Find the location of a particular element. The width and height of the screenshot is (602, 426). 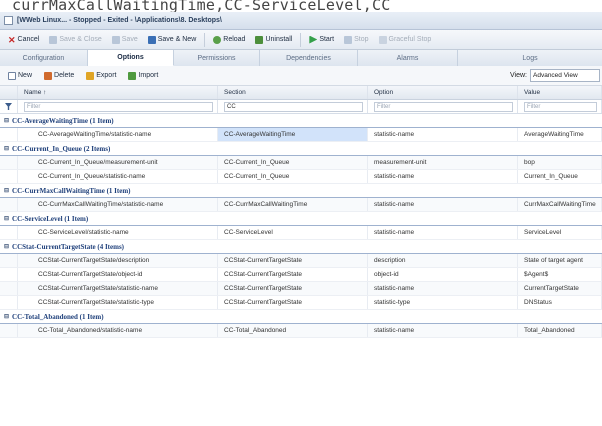

option-cell: statistic-type is located at coordinates (443, 302).